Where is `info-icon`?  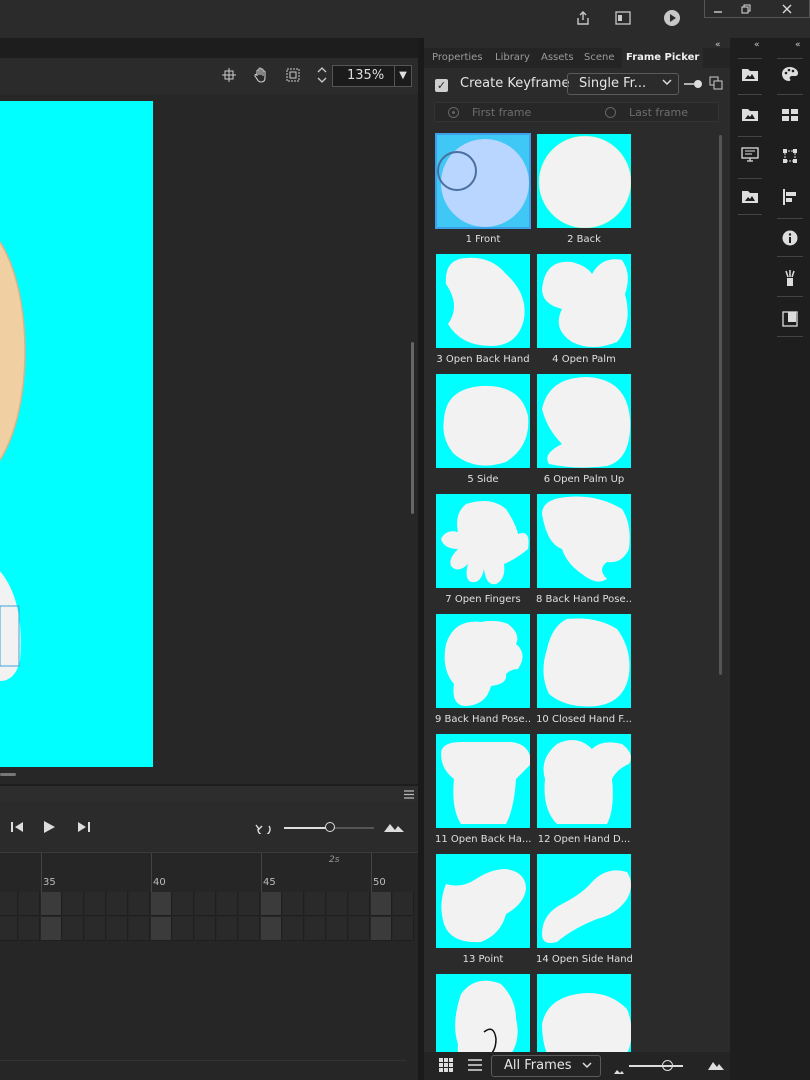 info-icon is located at coordinates (790, 238).